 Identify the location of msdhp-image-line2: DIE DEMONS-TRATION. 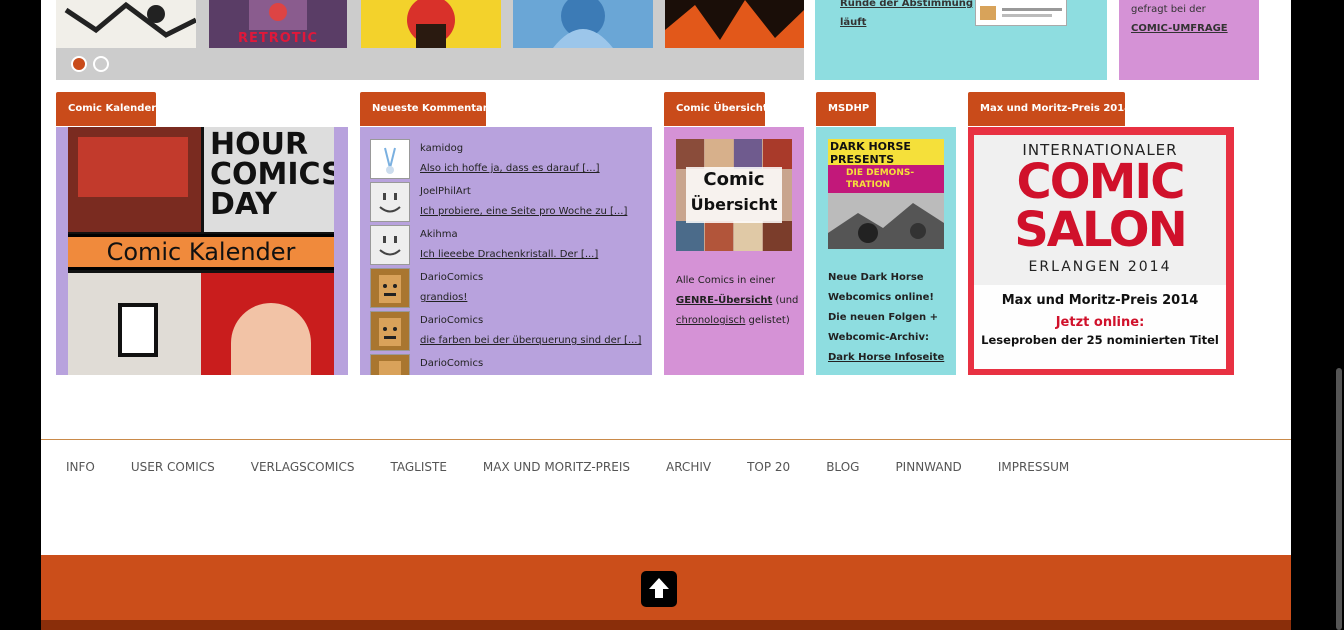
(886, 179).